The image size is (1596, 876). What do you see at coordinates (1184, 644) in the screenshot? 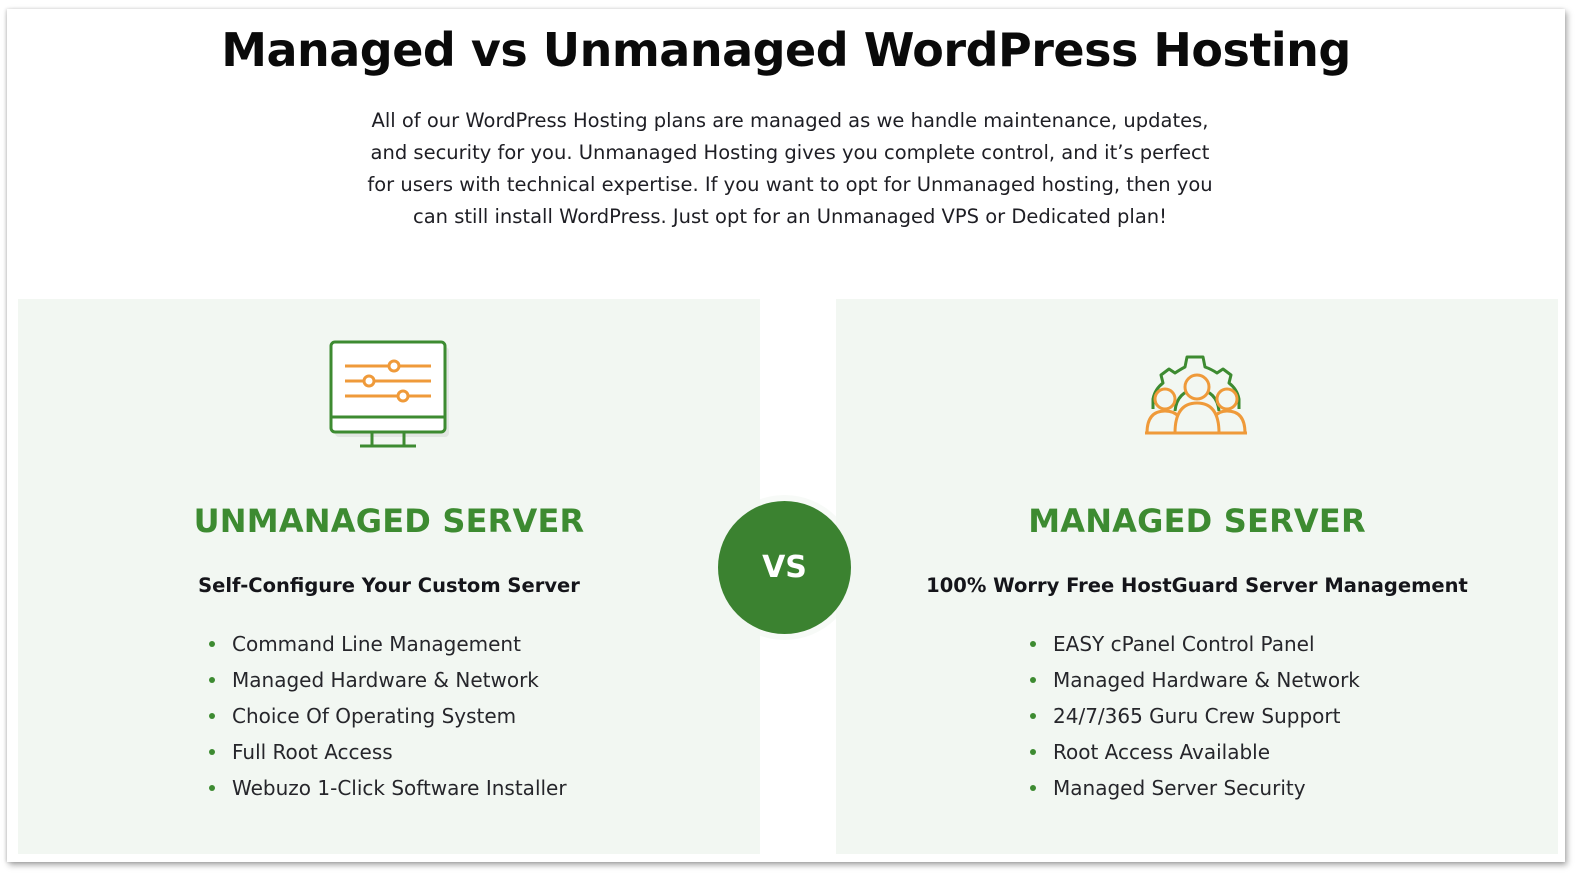
I see `feature-text: EASY cPanel Control Panel` at bounding box center [1184, 644].